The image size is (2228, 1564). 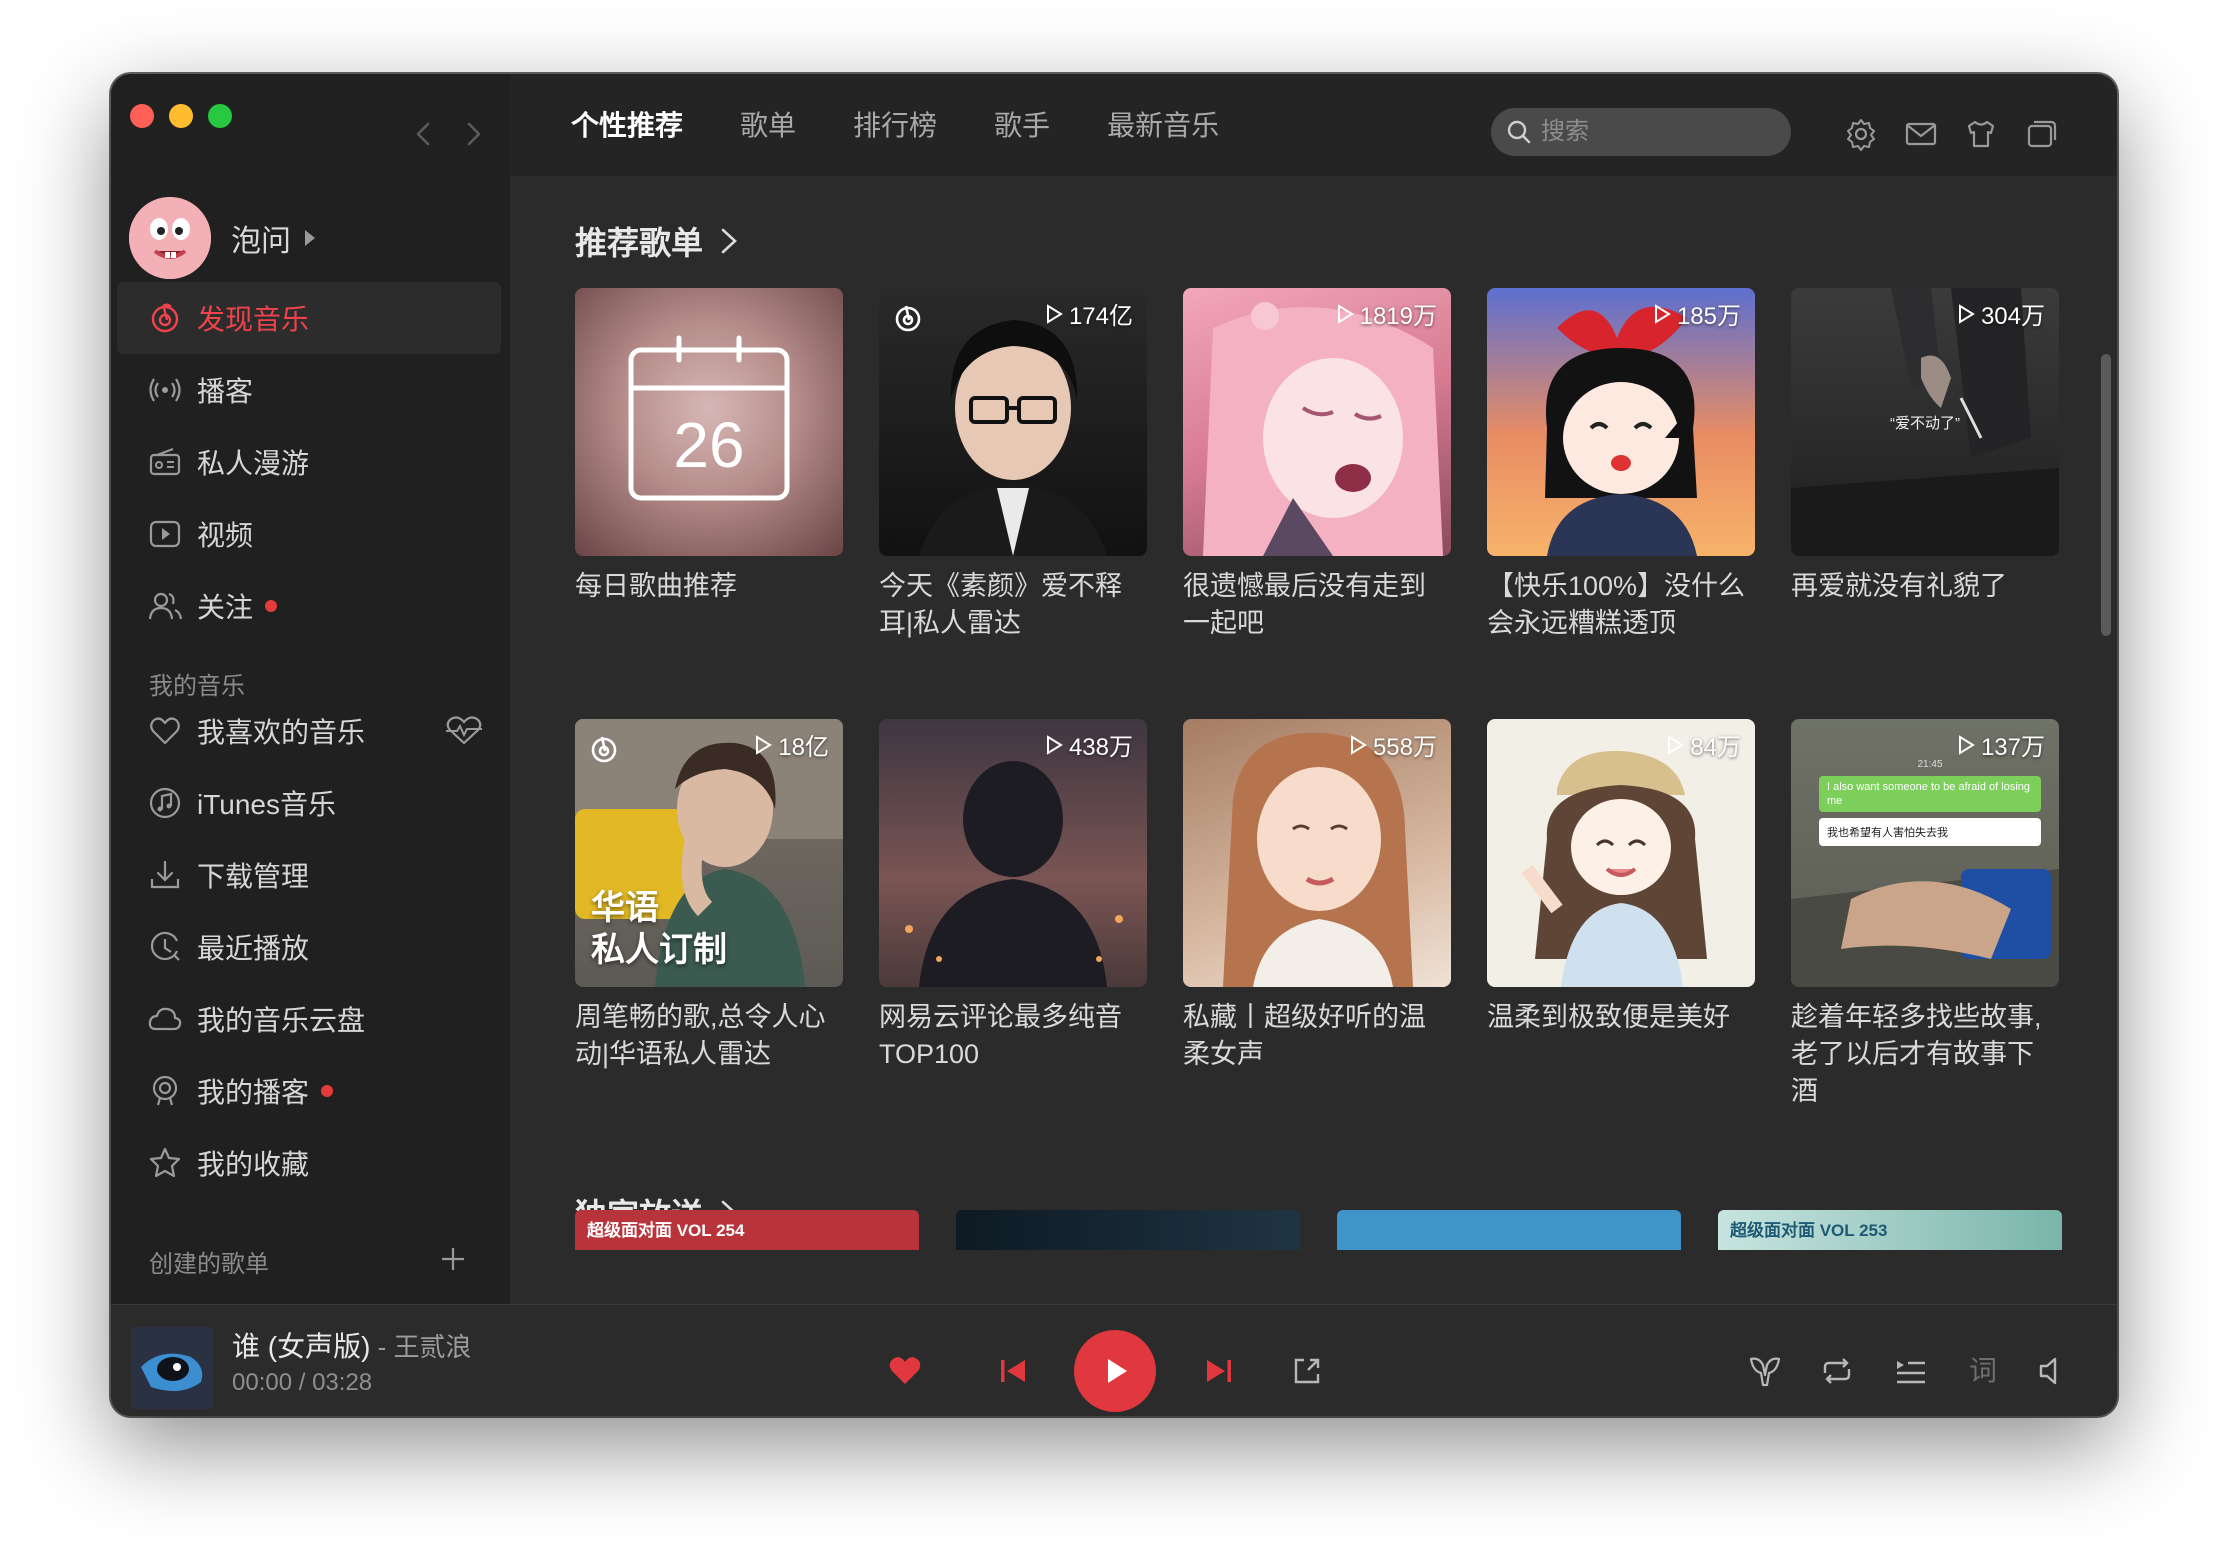 What do you see at coordinates (1983, 1371) in the screenshot?
I see `lyrics-button: 词` at bounding box center [1983, 1371].